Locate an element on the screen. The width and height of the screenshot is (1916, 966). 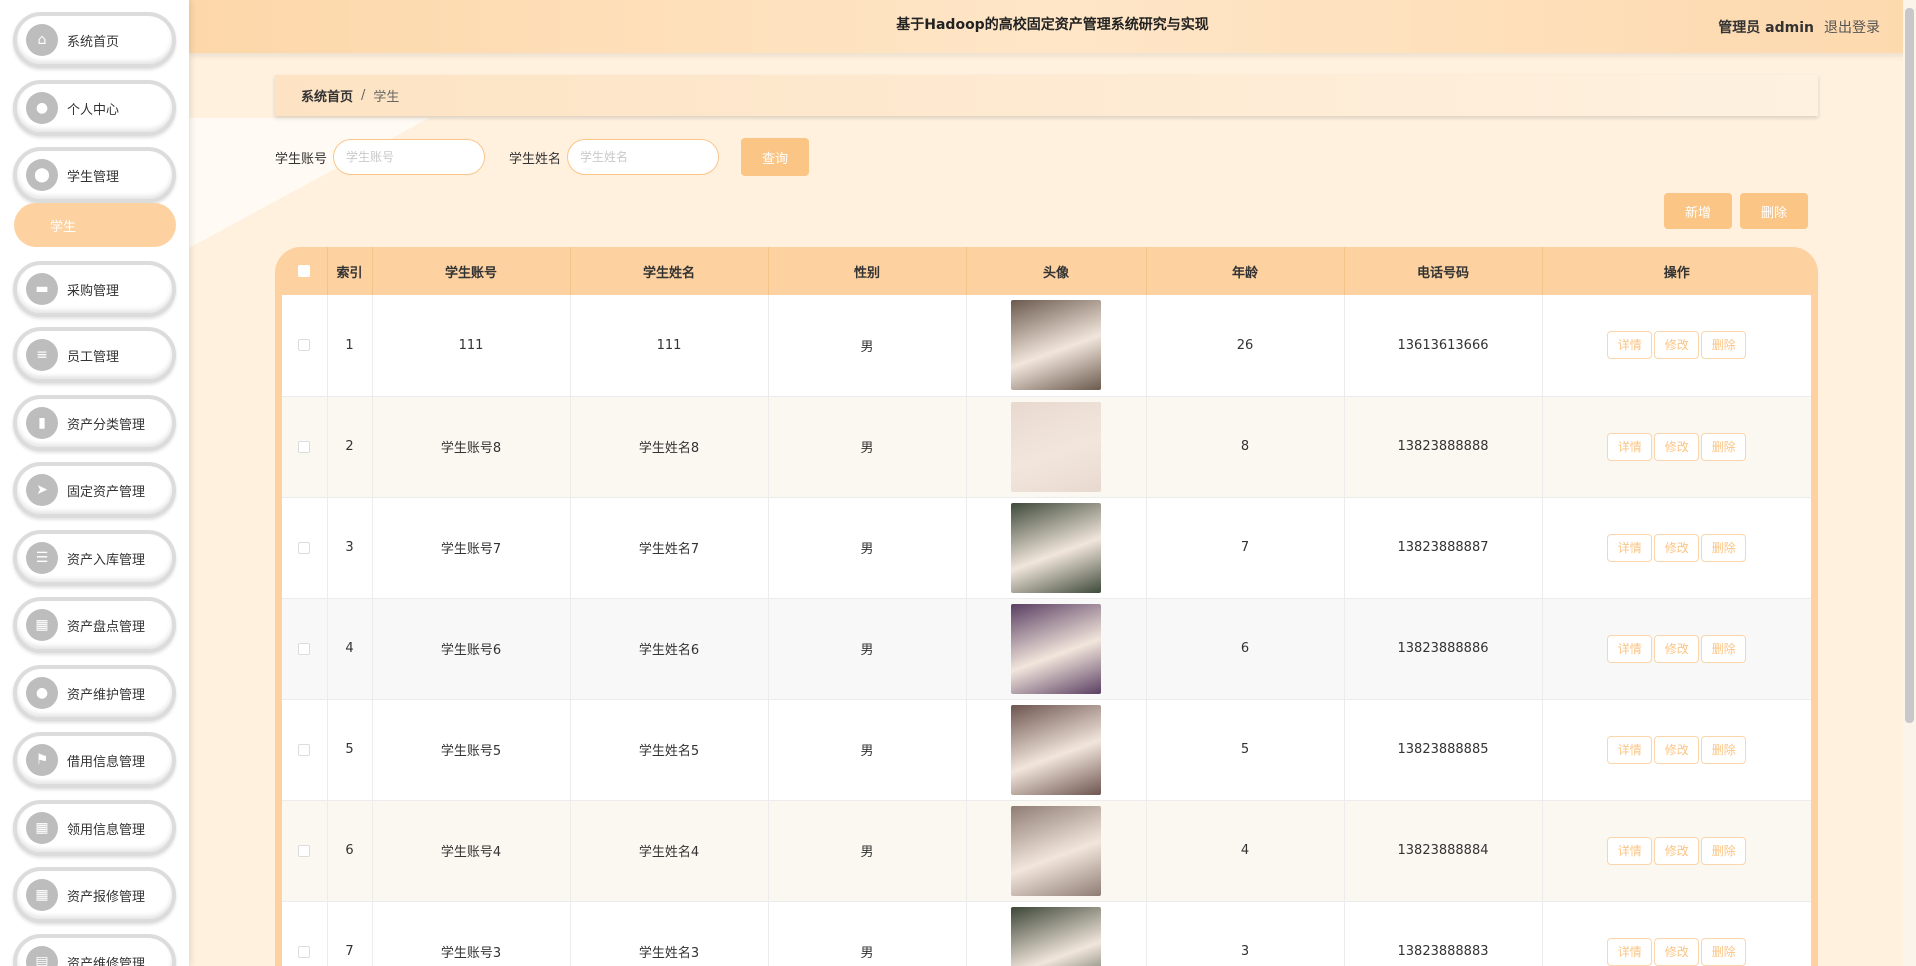
account-cell: 学生账号5 is located at coordinates (471, 750).